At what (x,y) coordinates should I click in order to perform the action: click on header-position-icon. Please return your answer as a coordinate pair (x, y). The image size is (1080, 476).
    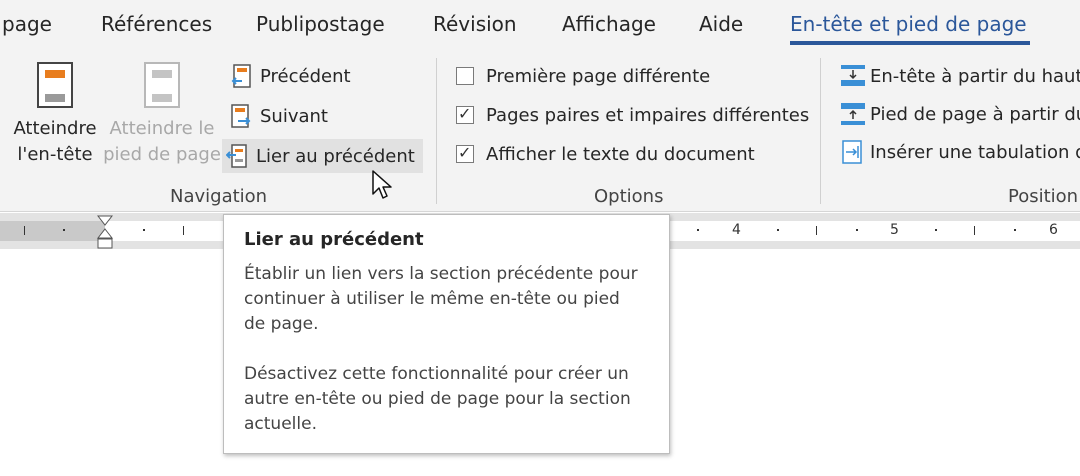
    Looking at the image, I should click on (852, 76).